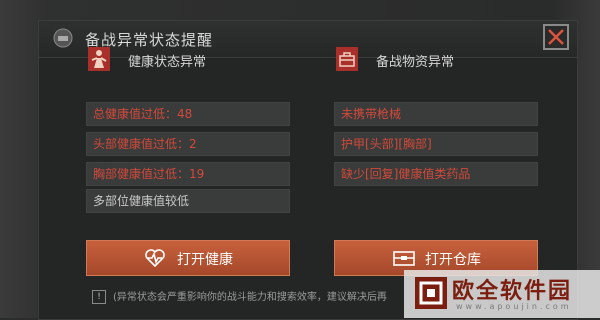  I want to click on health-item: 总健康值过低：48, so click(188, 114).